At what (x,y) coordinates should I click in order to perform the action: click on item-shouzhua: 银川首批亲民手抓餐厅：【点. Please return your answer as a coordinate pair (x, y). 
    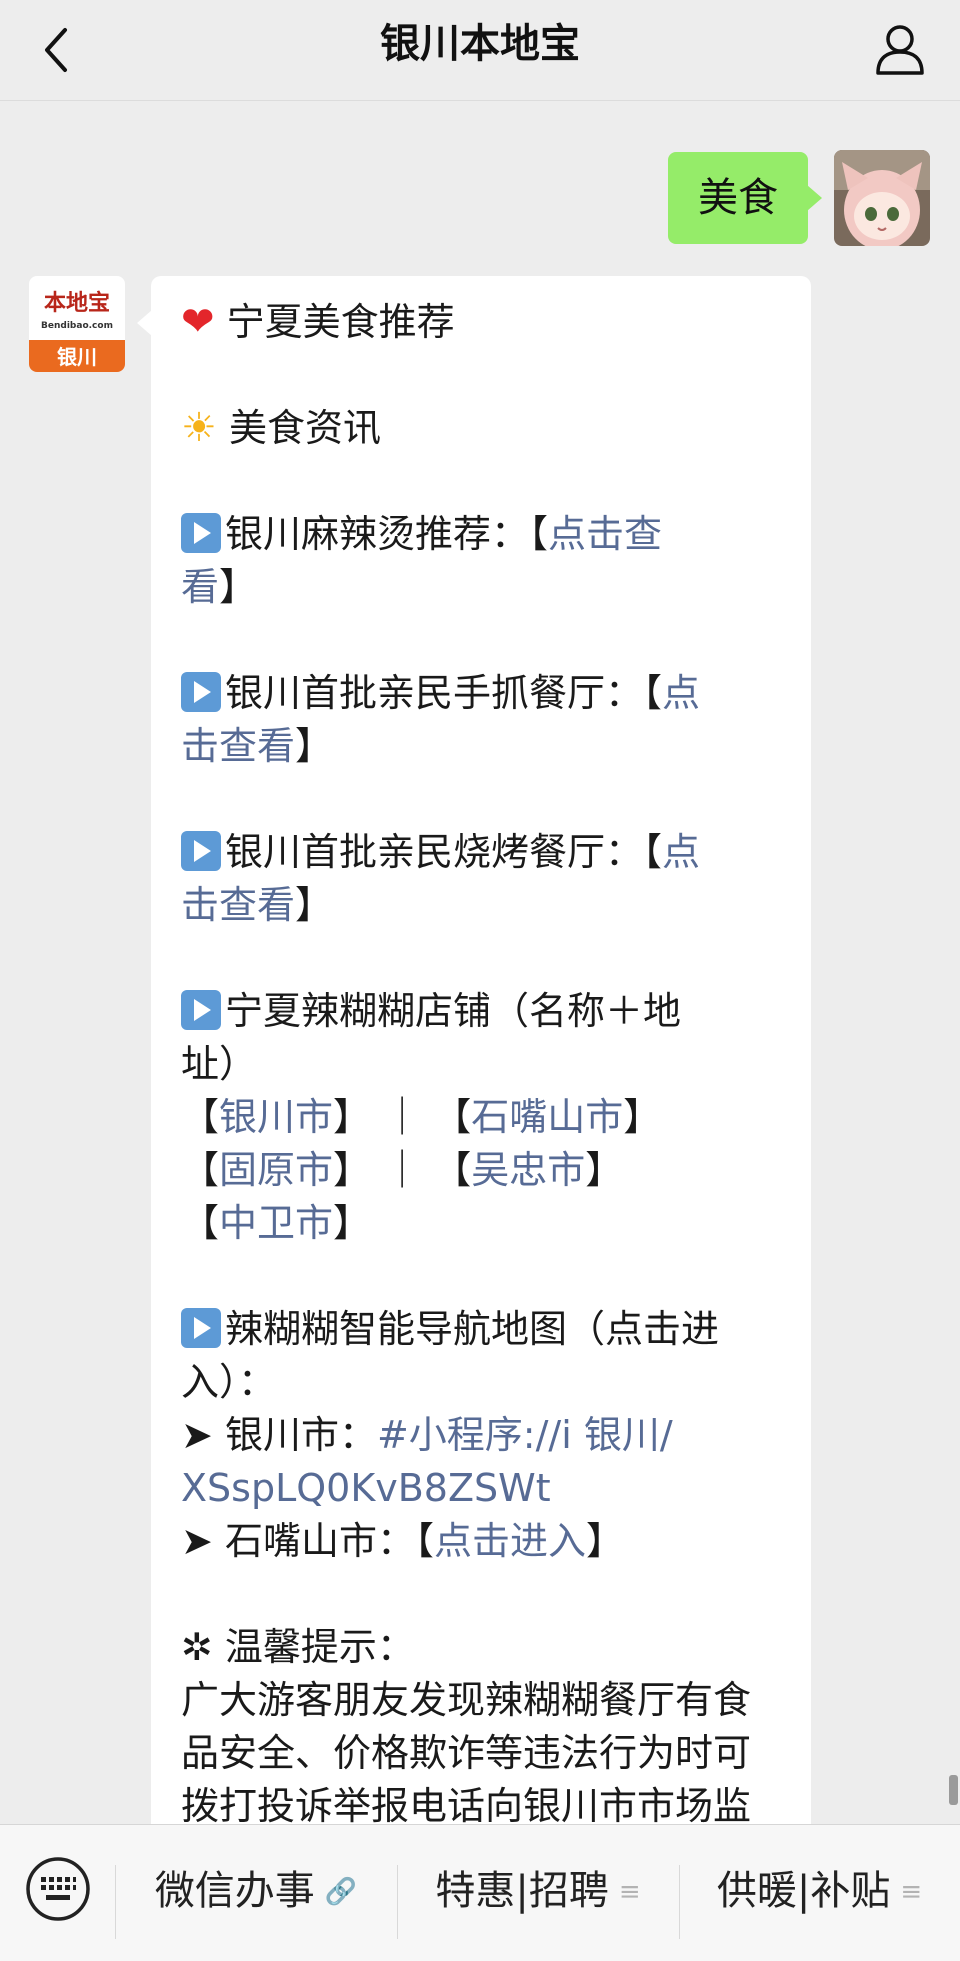
    Looking at the image, I should click on (481, 693).